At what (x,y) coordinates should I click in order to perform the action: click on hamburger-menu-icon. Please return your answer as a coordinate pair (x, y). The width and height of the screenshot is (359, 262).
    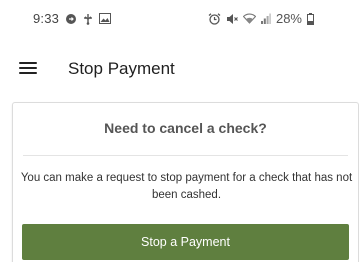
    Looking at the image, I should click on (30, 69).